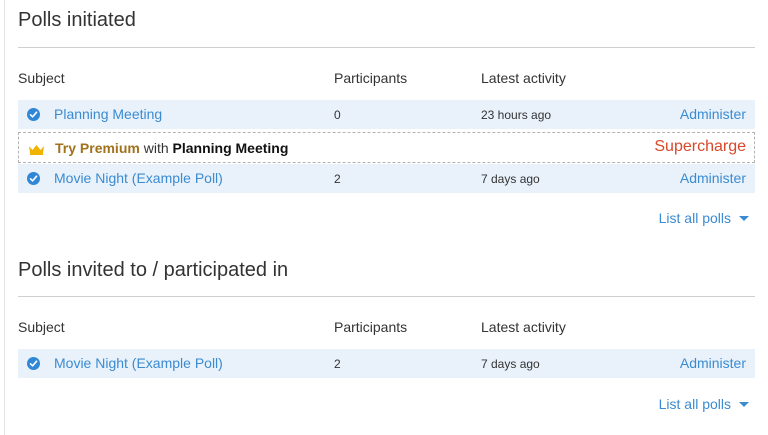 The width and height of the screenshot is (768, 435). I want to click on premium-message: Try Premium with Planning Meeting, so click(171, 148).